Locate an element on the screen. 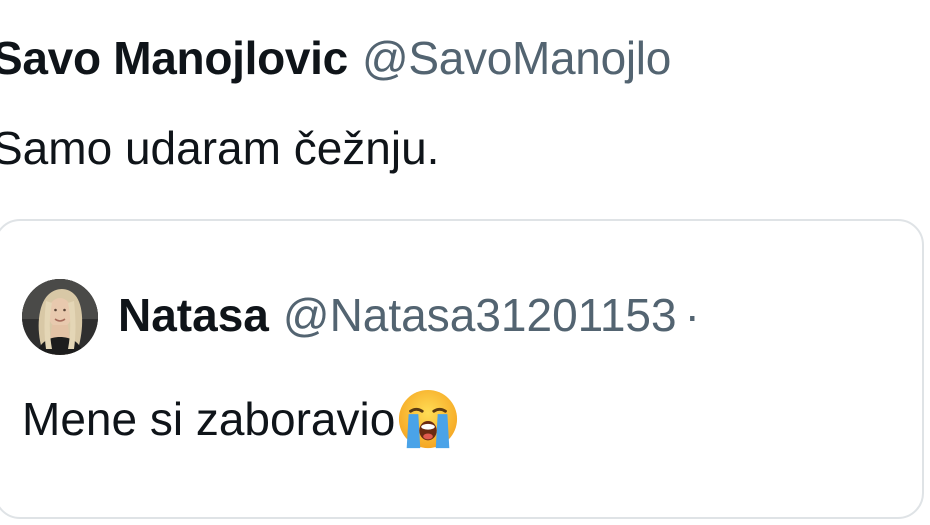  avatar-photo is located at coordinates (60, 317).